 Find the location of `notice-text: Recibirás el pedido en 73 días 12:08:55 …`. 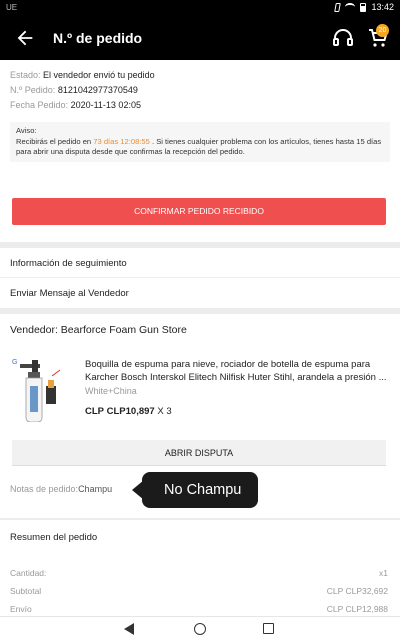

notice-text: Recibirás el pedido en 73 días 12:08:55 … is located at coordinates (199, 146).